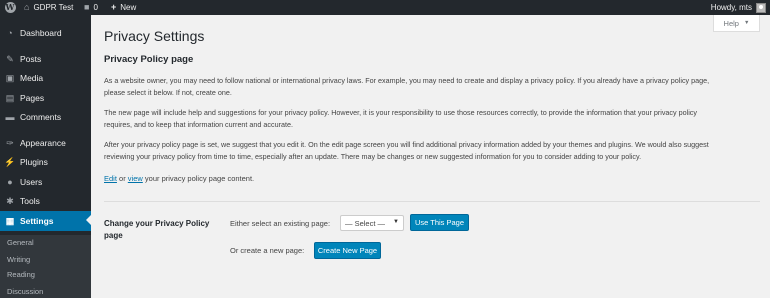 Image resolution: width=770 pixels, height=298 pixels. Describe the element at coordinates (110, 178) in the screenshot. I see `edit-link: Edit` at that location.